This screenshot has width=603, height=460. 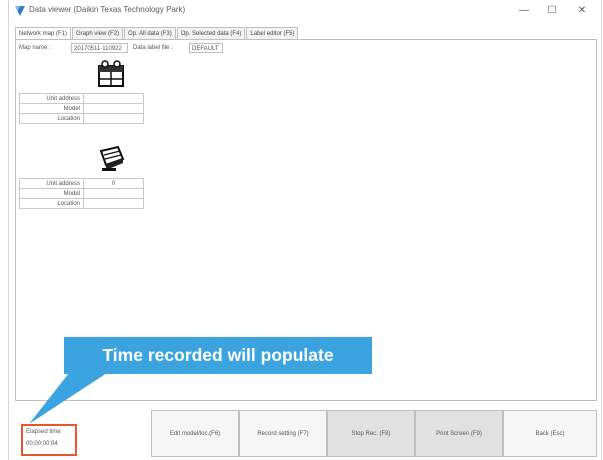 What do you see at coordinates (43, 33) in the screenshot?
I see `tab-network-map: Network map (F1)` at bounding box center [43, 33].